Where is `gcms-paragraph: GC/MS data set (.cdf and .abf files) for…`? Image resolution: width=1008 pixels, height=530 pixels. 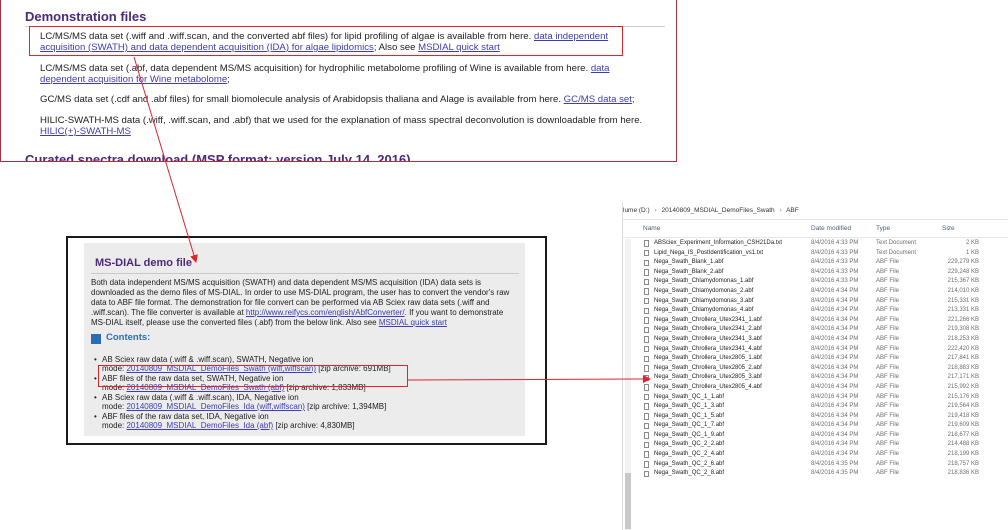 gcms-paragraph: GC/MS data set (.cdf and .abf files) for… is located at coordinates (346, 99).